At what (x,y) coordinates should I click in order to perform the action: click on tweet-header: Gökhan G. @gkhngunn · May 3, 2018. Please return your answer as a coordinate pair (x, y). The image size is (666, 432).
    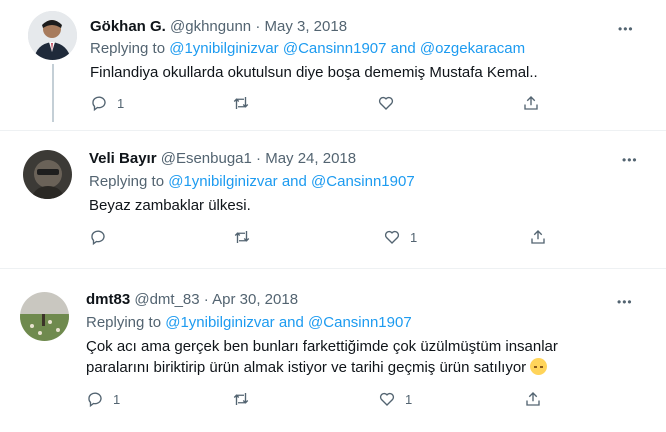
    Looking at the image, I should click on (218, 27).